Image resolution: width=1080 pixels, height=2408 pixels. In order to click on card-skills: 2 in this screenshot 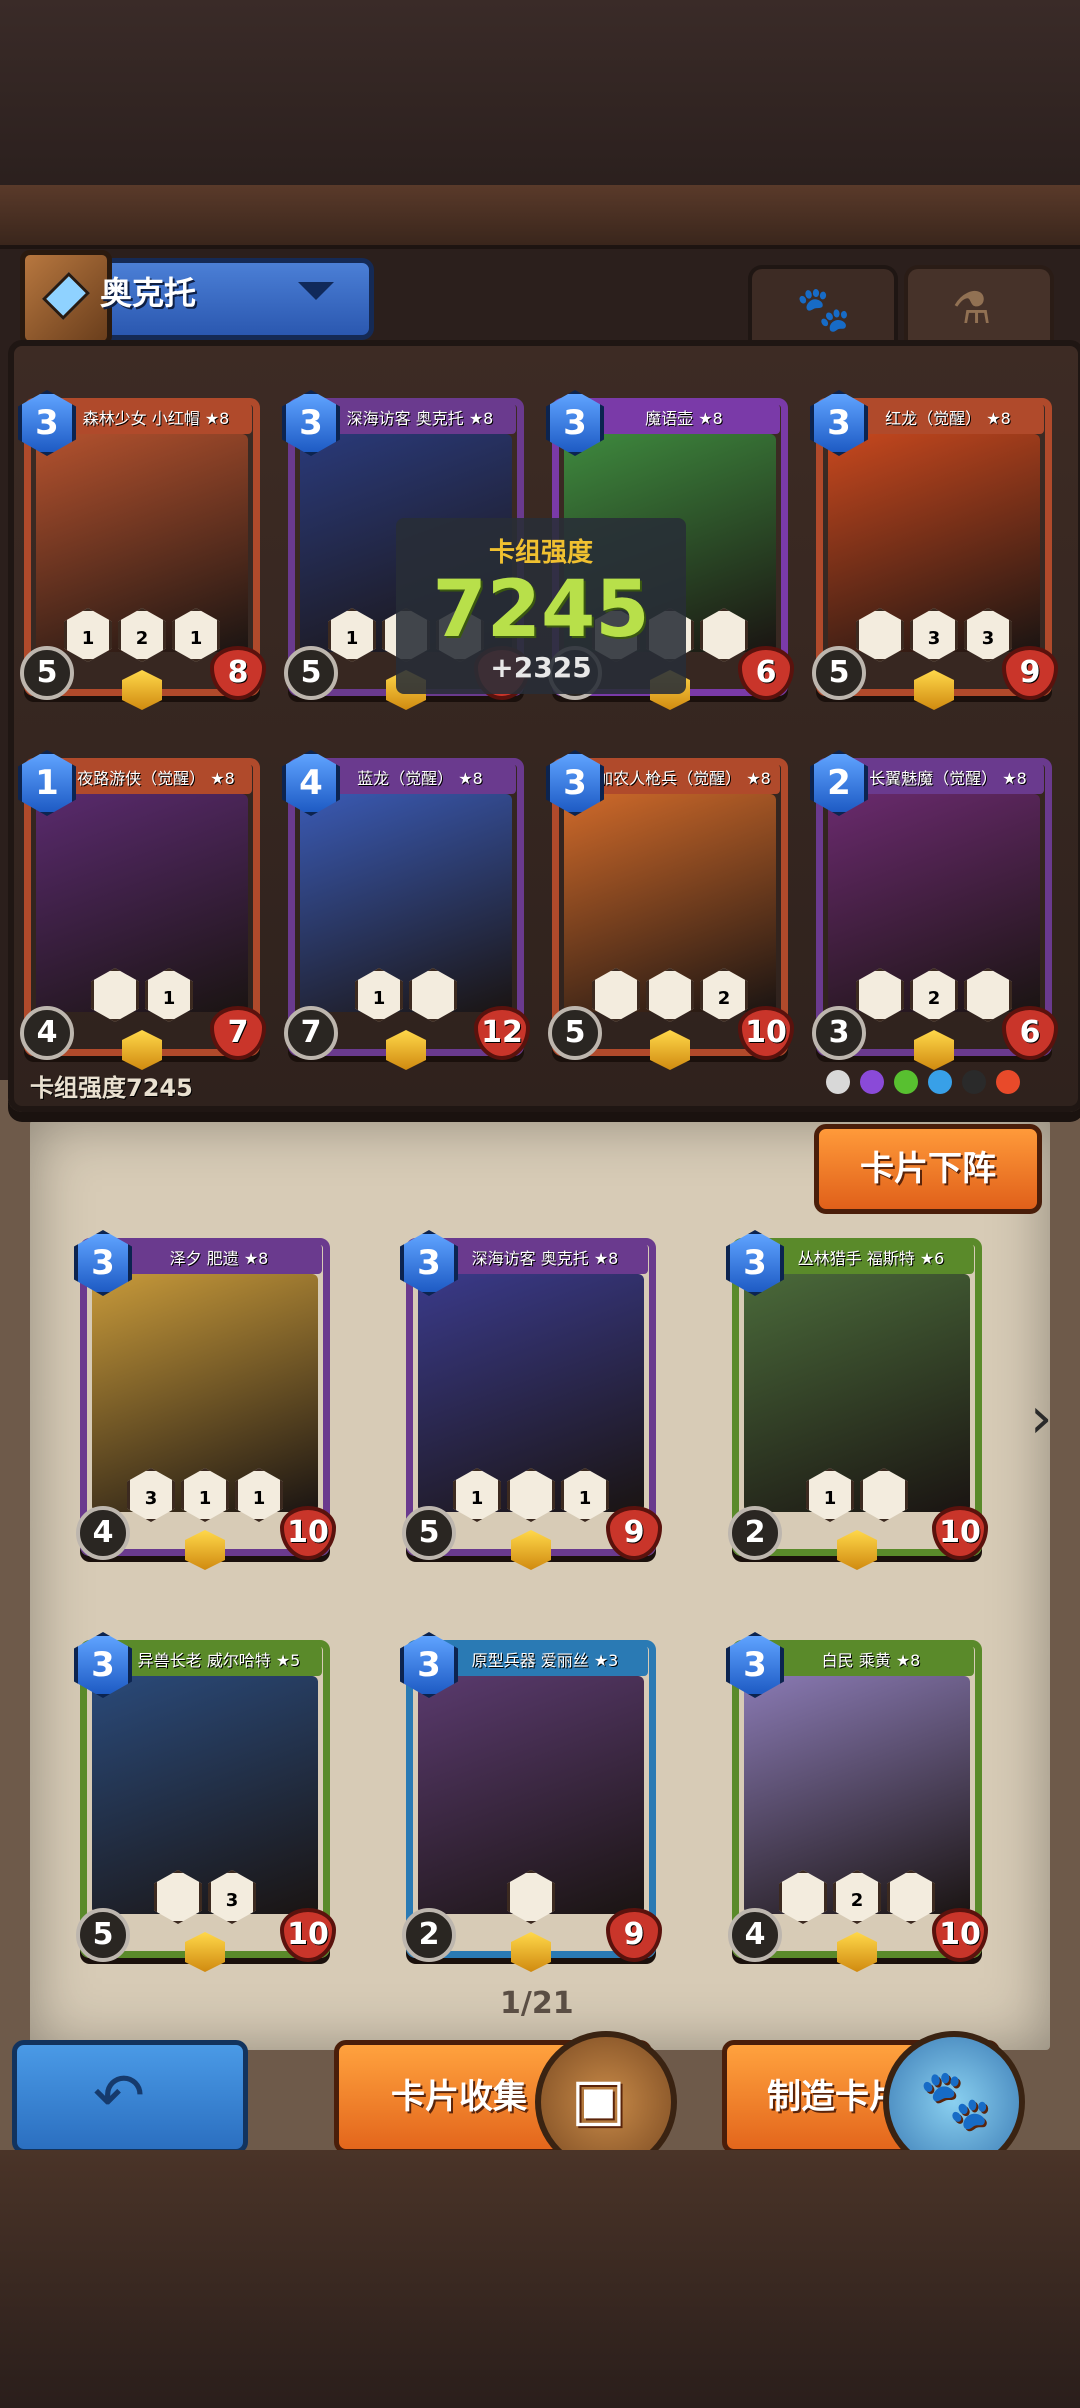, I will do `click(670, 995)`.